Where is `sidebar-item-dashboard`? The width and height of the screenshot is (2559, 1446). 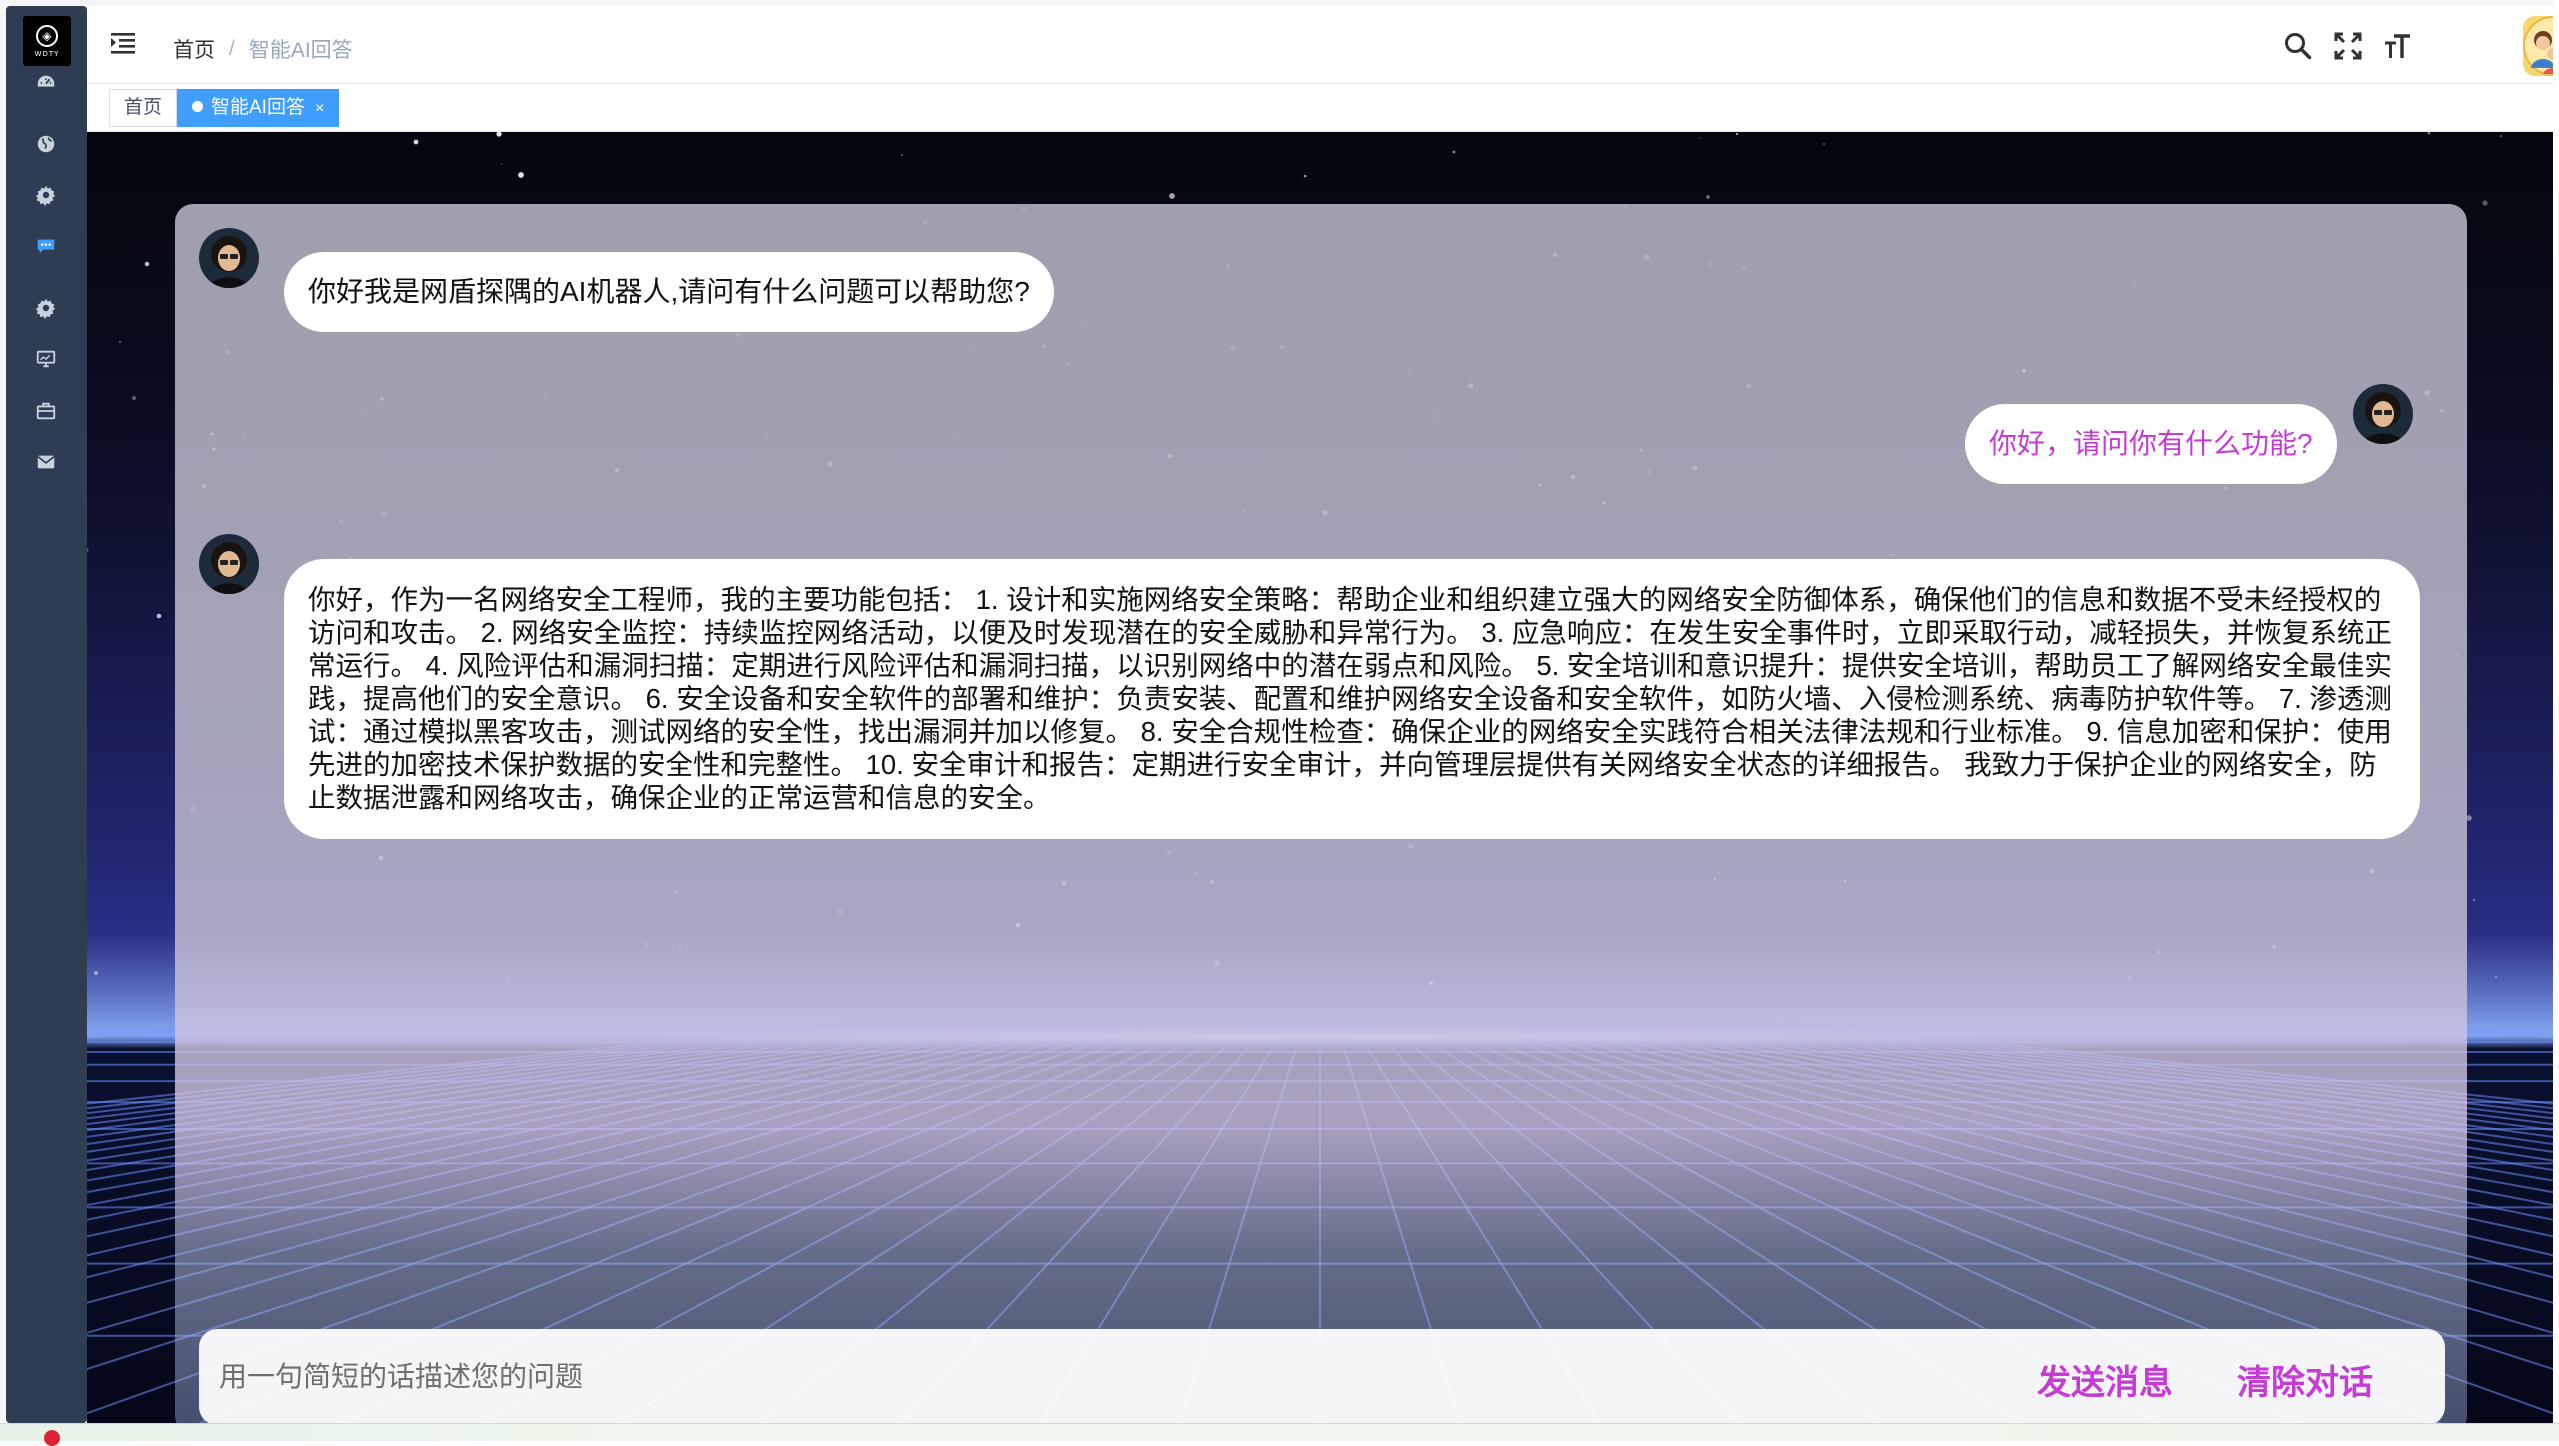
sidebar-item-dashboard is located at coordinates (46, 82).